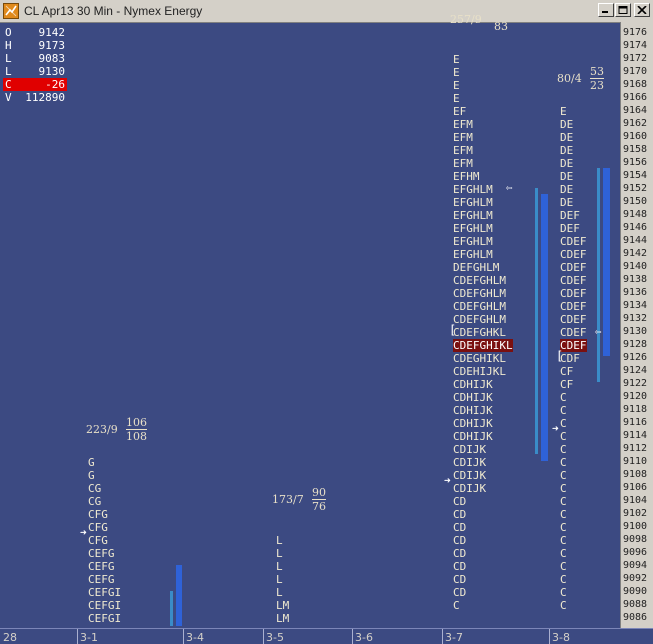 The height and width of the screenshot is (644, 653). What do you see at coordinates (635, 227) in the screenshot?
I see `price-label: 9146` at bounding box center [635, 227].